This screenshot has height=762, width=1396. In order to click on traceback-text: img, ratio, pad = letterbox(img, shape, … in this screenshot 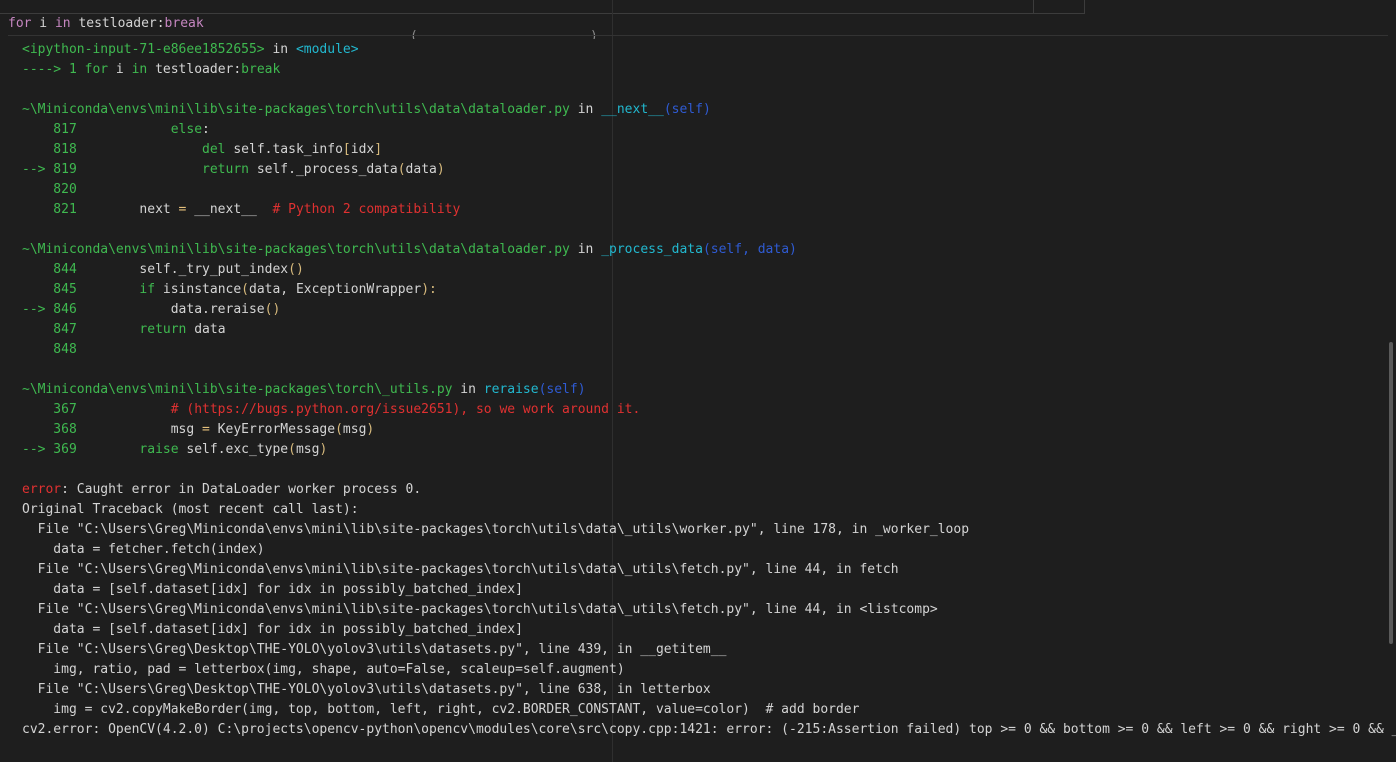, I will do `click(323, 669)`.